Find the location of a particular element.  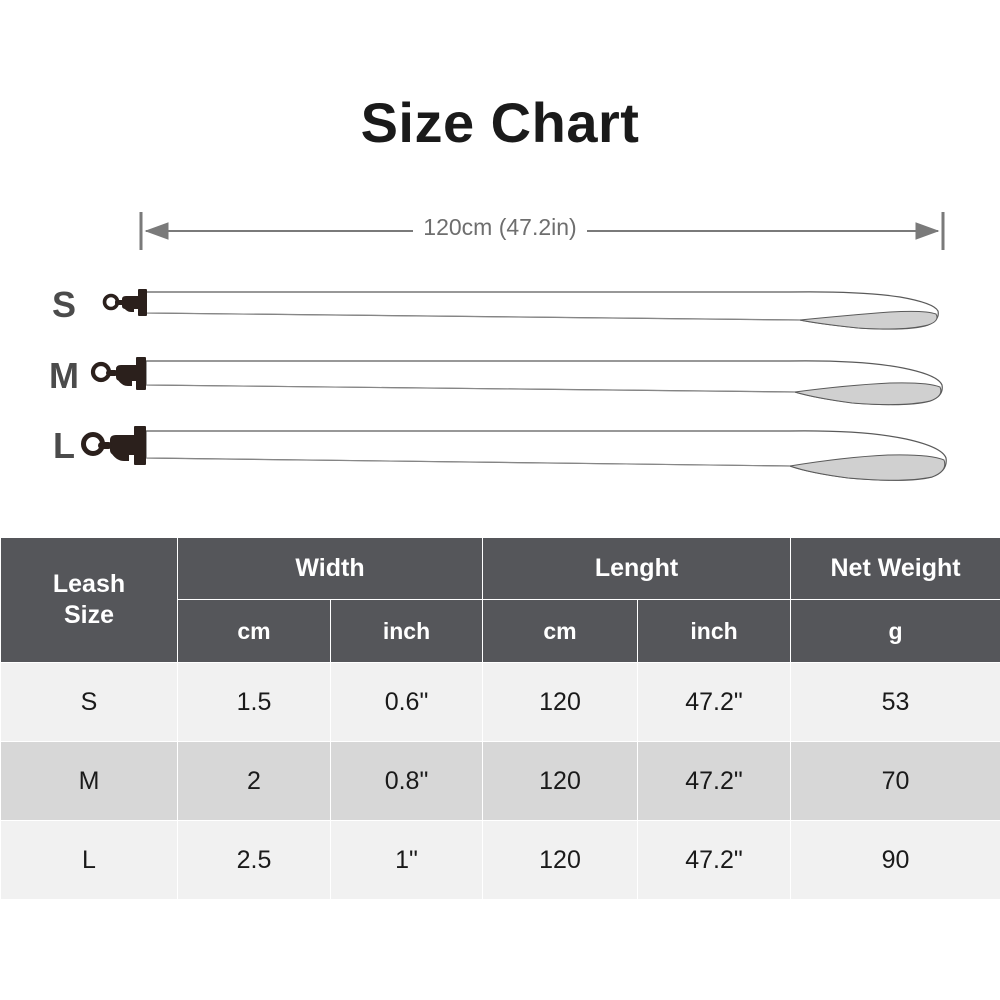

header-net-weight: Net Weight is located at coordinates (895, 568).